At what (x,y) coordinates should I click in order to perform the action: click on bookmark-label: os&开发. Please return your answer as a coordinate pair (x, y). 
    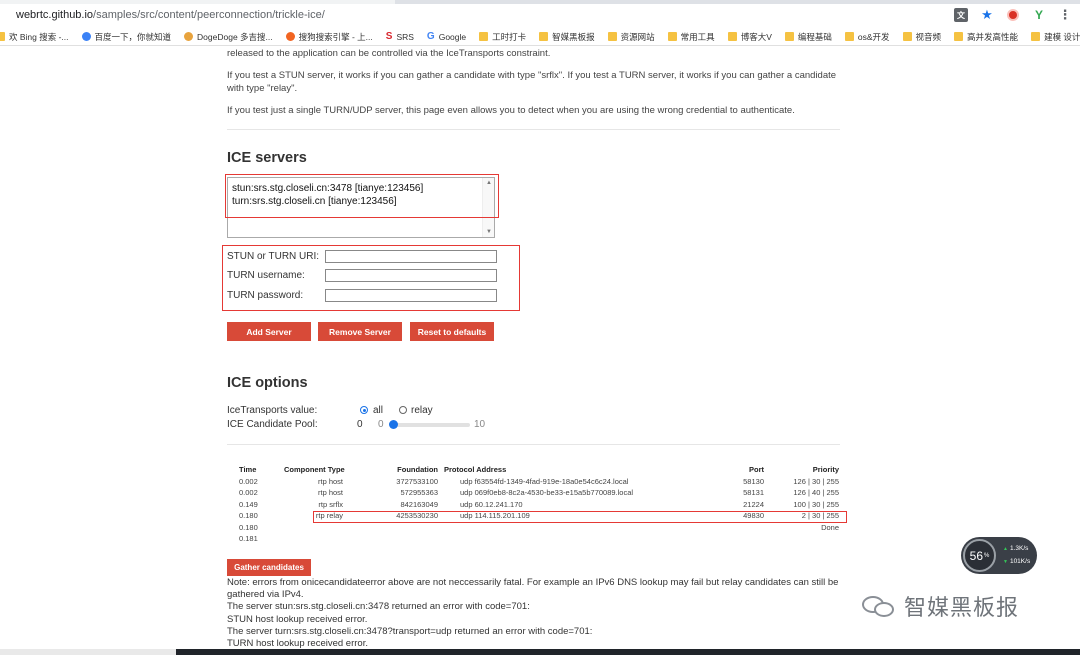
    Looking at the image, I should click on (873, 36).